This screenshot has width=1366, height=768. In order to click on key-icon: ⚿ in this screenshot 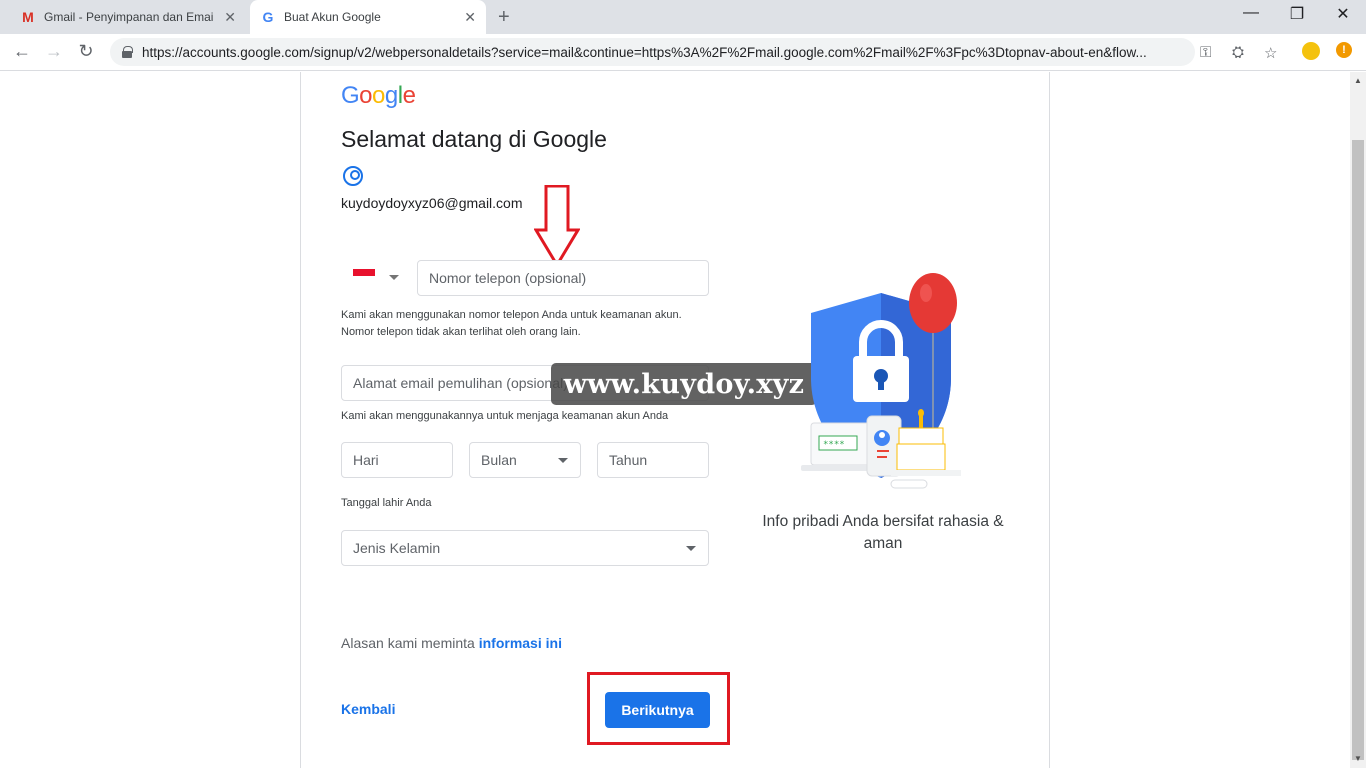, I will do `click(1205, 52)`.